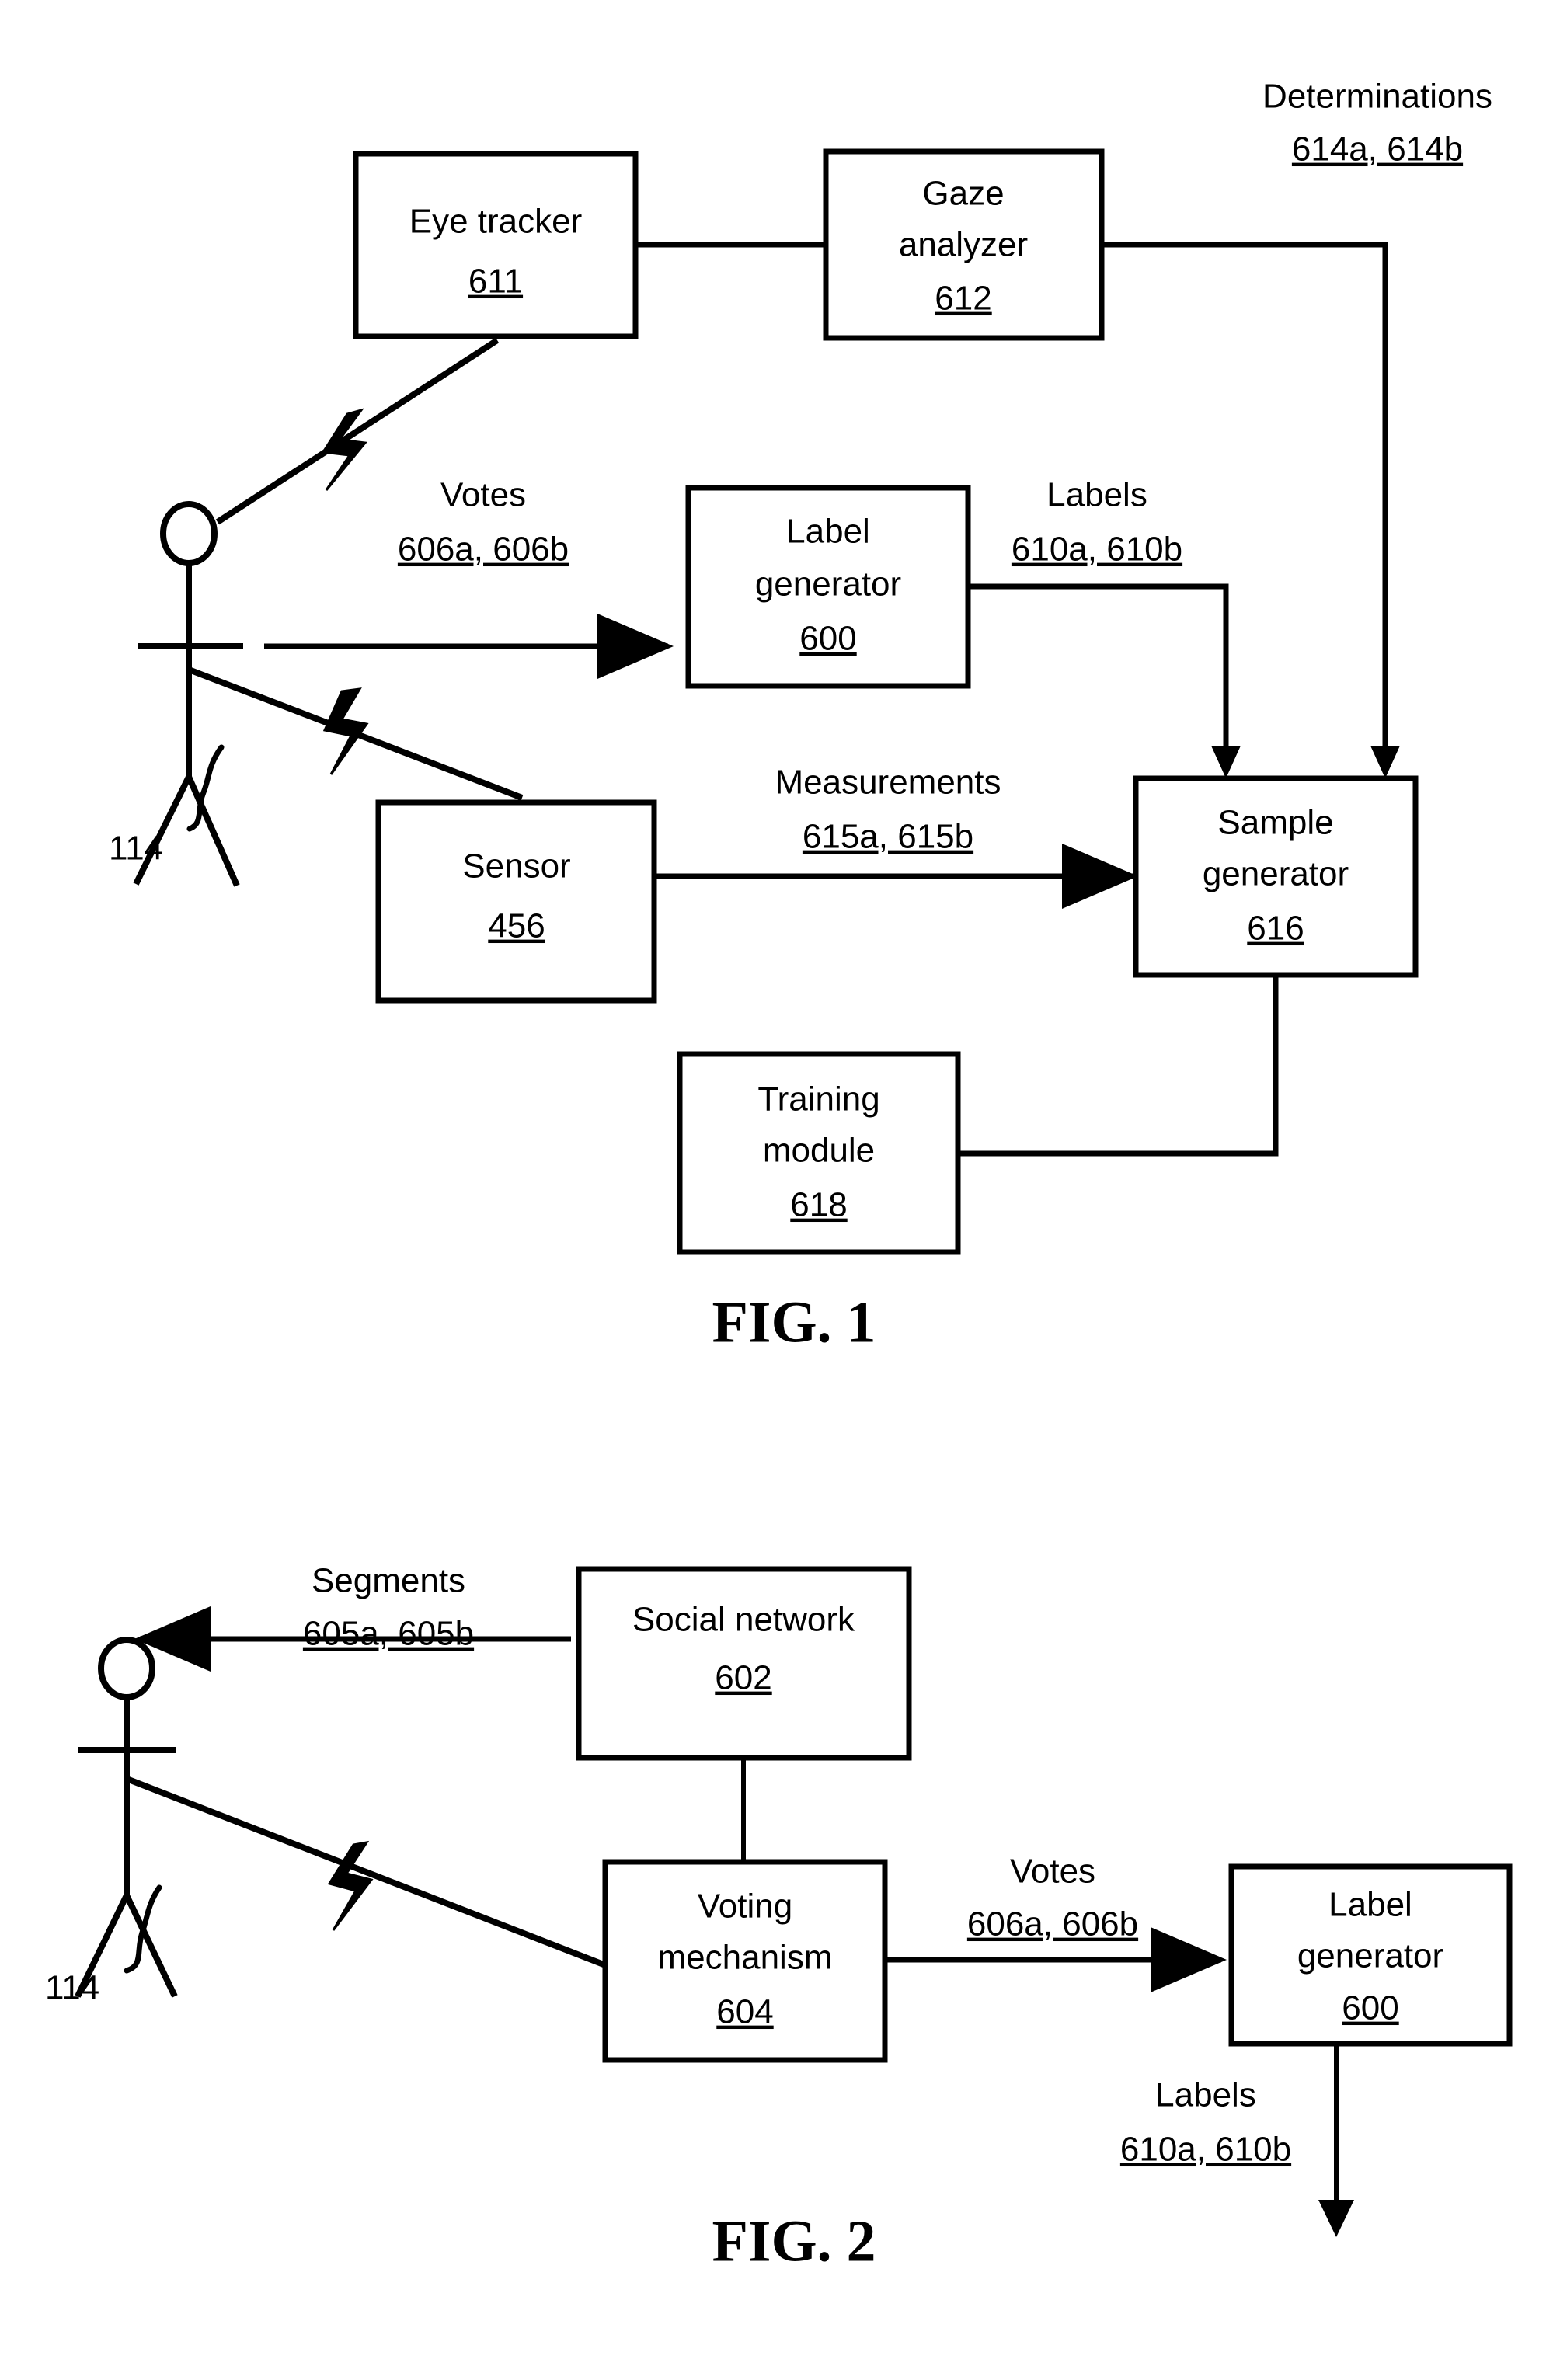 This screenshot has width=1553, height=2380. I want to click on box-social-network-label: Social network, so click(743, 1620).